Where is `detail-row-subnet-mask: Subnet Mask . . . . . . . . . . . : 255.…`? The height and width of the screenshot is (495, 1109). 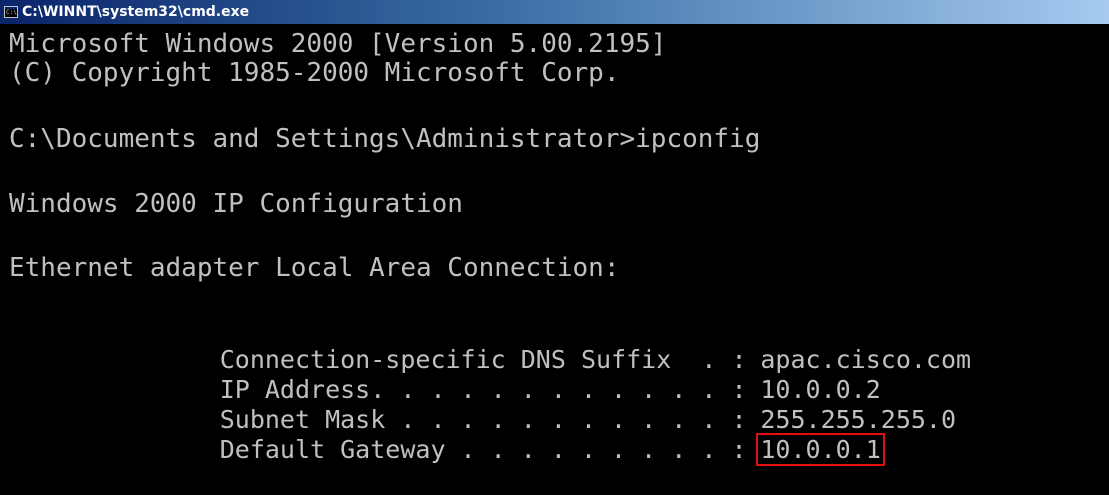 detail-row-subnet-mask: Subnet Mask . . . . . . . . . . . : 255.… is located at coordinates (482, 407).